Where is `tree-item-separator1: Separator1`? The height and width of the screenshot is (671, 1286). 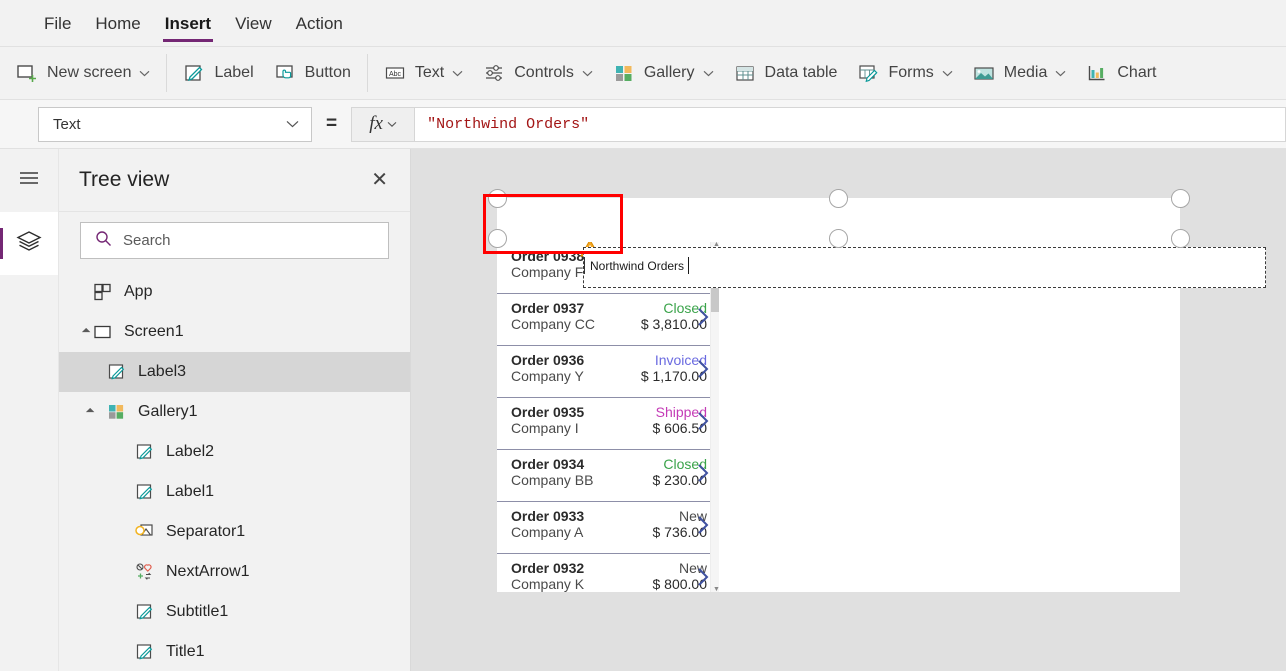 tree-item-separator1: Separator1 is located at coordinates (234, 532).